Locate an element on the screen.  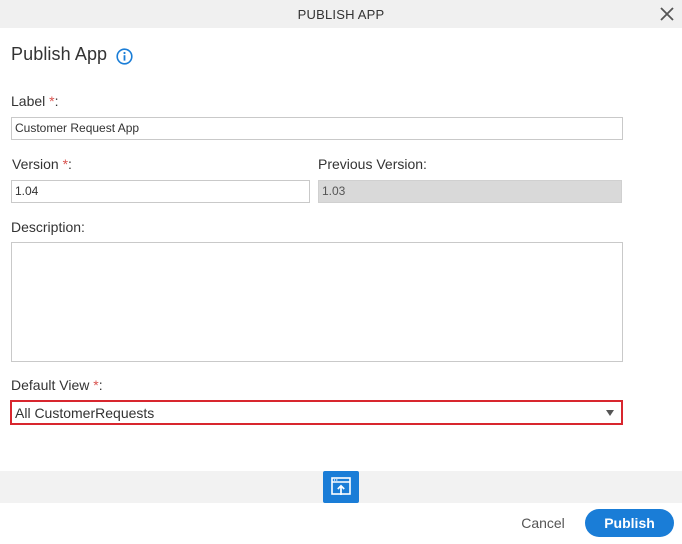
page-title: Publish App is located at coordinates (59, 54).